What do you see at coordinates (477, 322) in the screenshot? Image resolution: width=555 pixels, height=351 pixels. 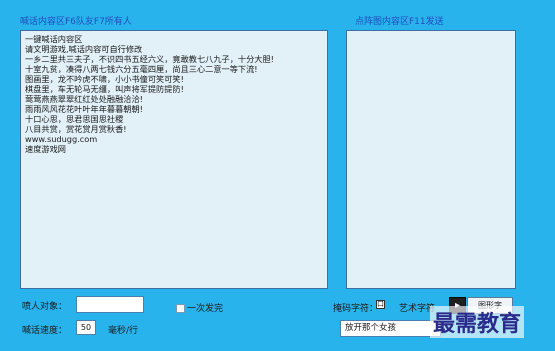 I see `watermark-logo: 最需教育` at bounding box center [477, 322].